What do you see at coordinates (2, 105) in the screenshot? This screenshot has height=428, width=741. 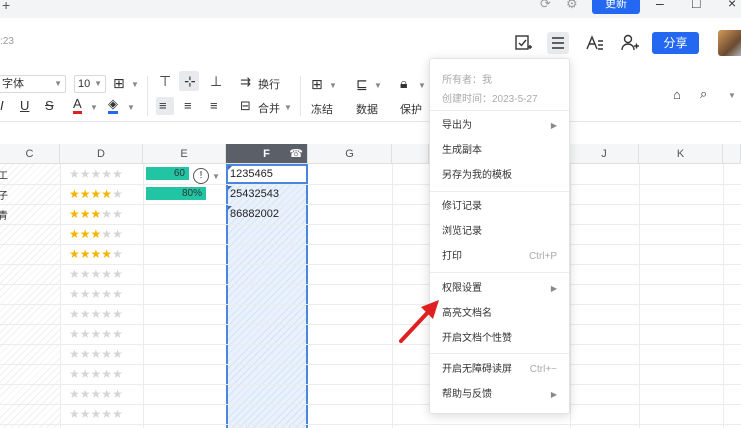 I see `italic-icon: I` at bounding box center [2, 105].